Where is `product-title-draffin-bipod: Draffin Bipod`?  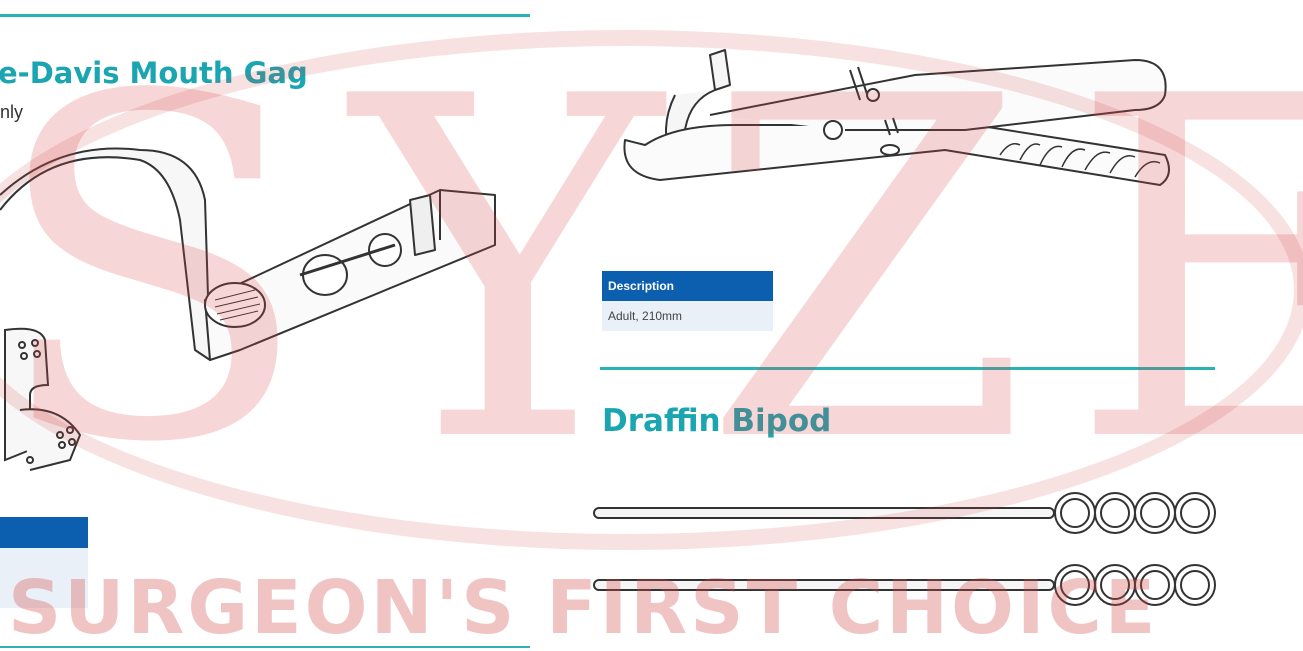 product-title-draffin-bipod: Draffin Bipod is located at coordinates (717, 421).